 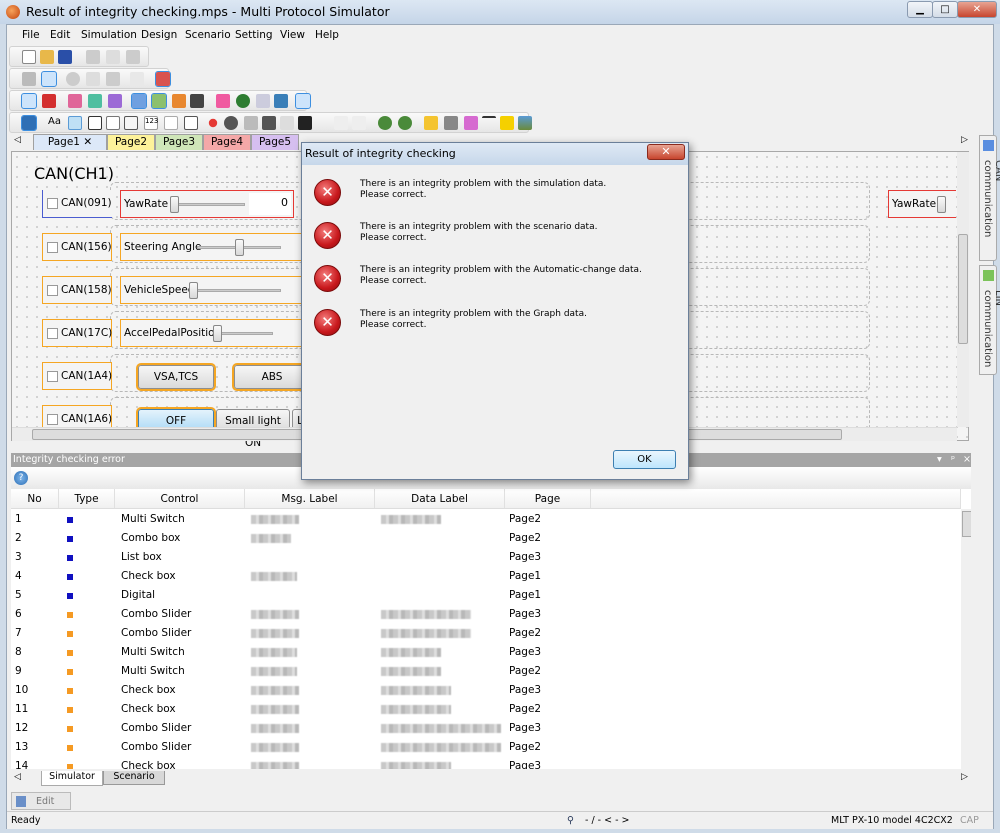 What do you see at coordinates (644, 459) in the screenshot?
I see `ok-button: OK` at bounding box center [644, 459].